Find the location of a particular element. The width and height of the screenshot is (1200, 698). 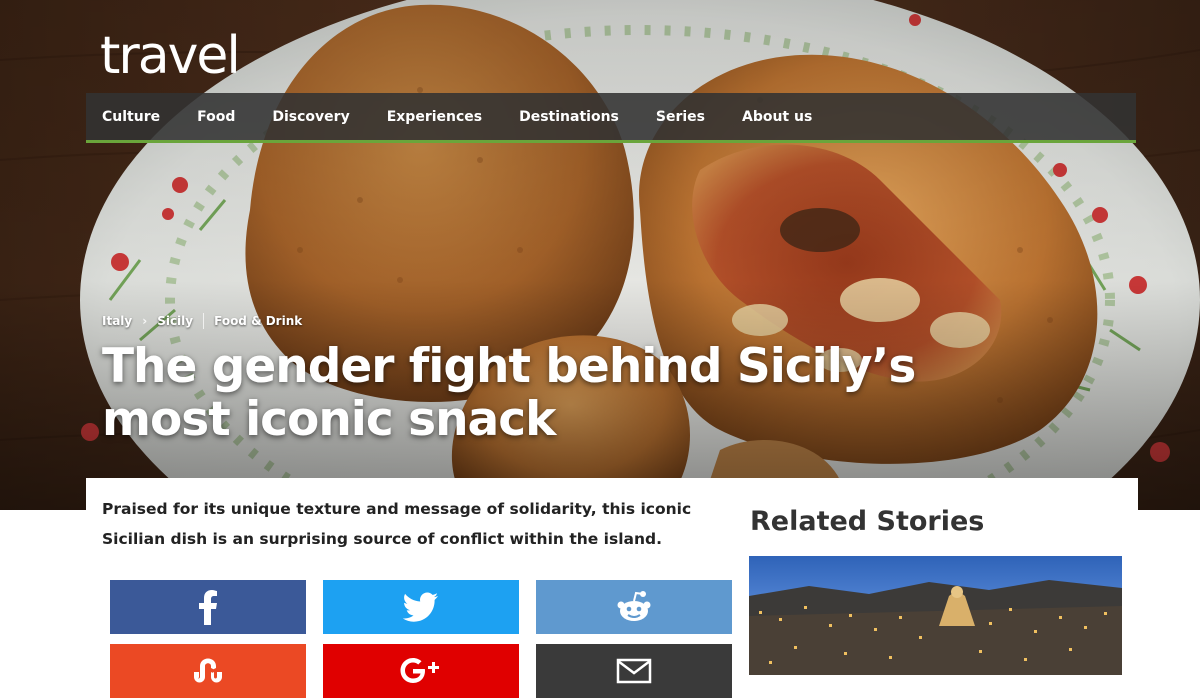

nav-item-discovery: Discovery is located at coordinates (310, 117).